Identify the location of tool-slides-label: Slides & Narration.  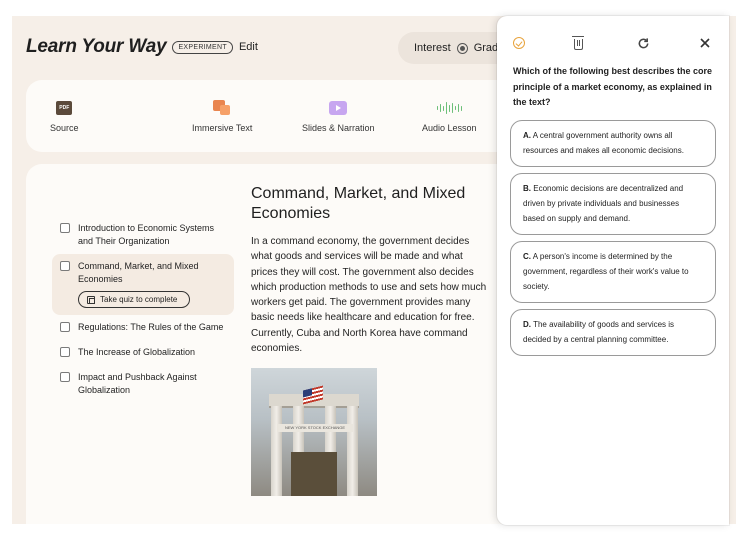
(338, 128).